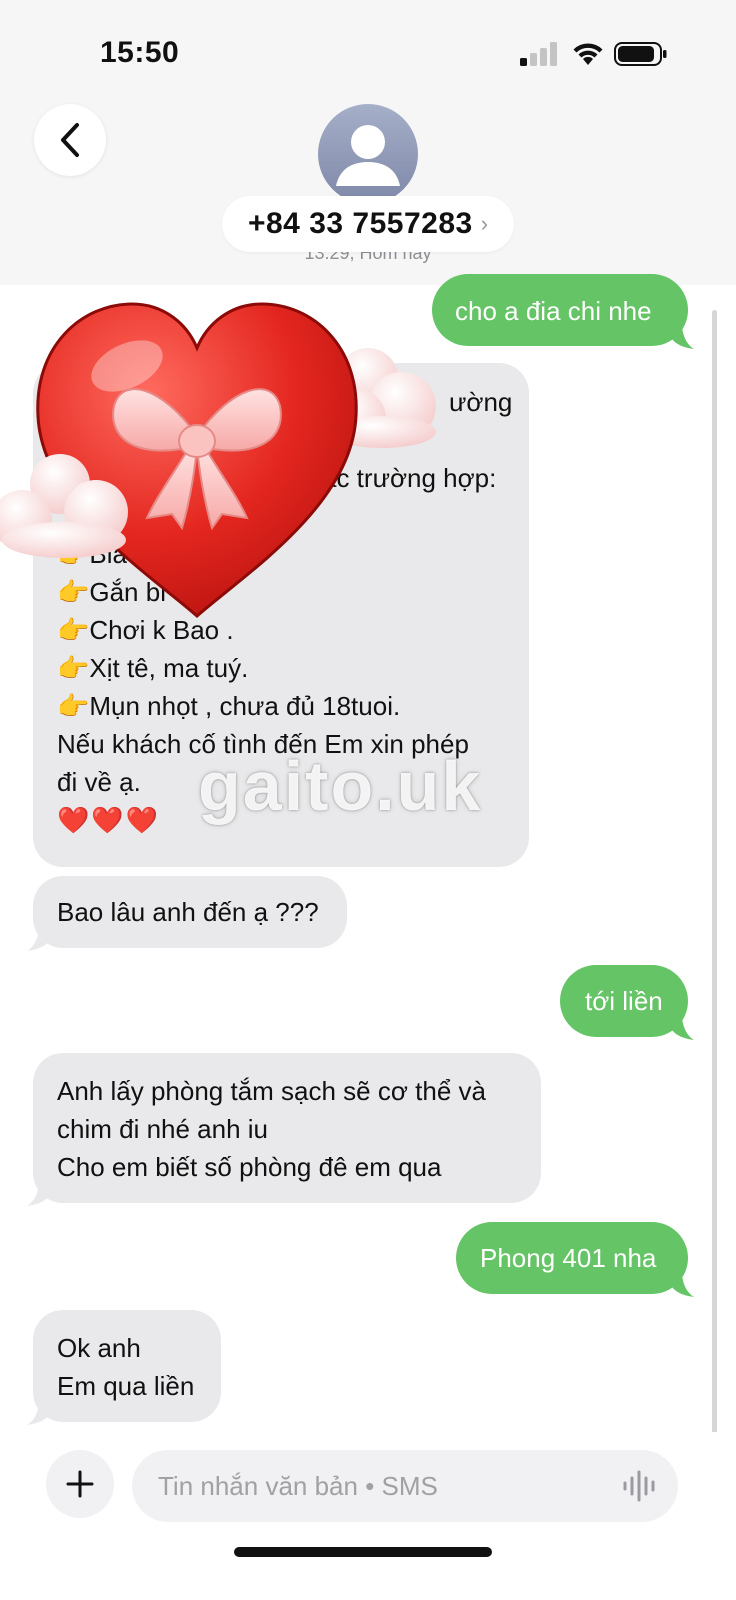  What do you see at coordinates (153, 668) in the screenshot?
I see `message-line: 👉Xịt tê, ma tuý.` at bounding box center [153, 668].